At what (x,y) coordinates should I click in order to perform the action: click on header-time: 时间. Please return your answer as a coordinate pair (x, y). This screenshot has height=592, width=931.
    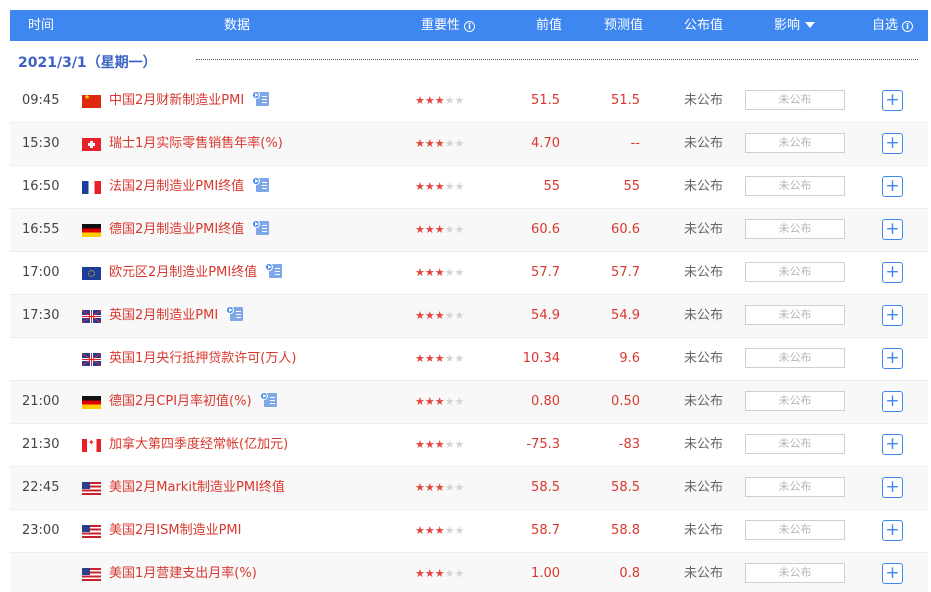
    Looking at the image, I should click on (41, 25).